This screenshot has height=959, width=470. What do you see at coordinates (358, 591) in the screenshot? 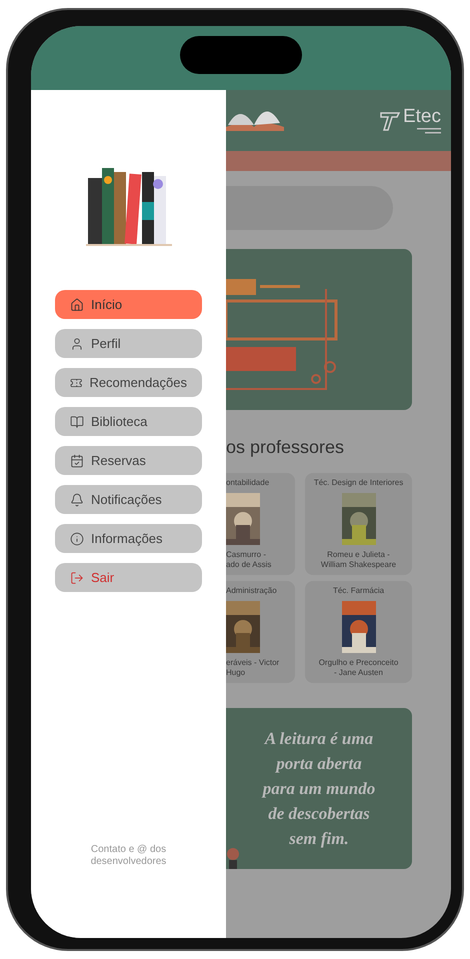
I see `course-label: Téc. Farmácia` at bounding box center [358, 591].